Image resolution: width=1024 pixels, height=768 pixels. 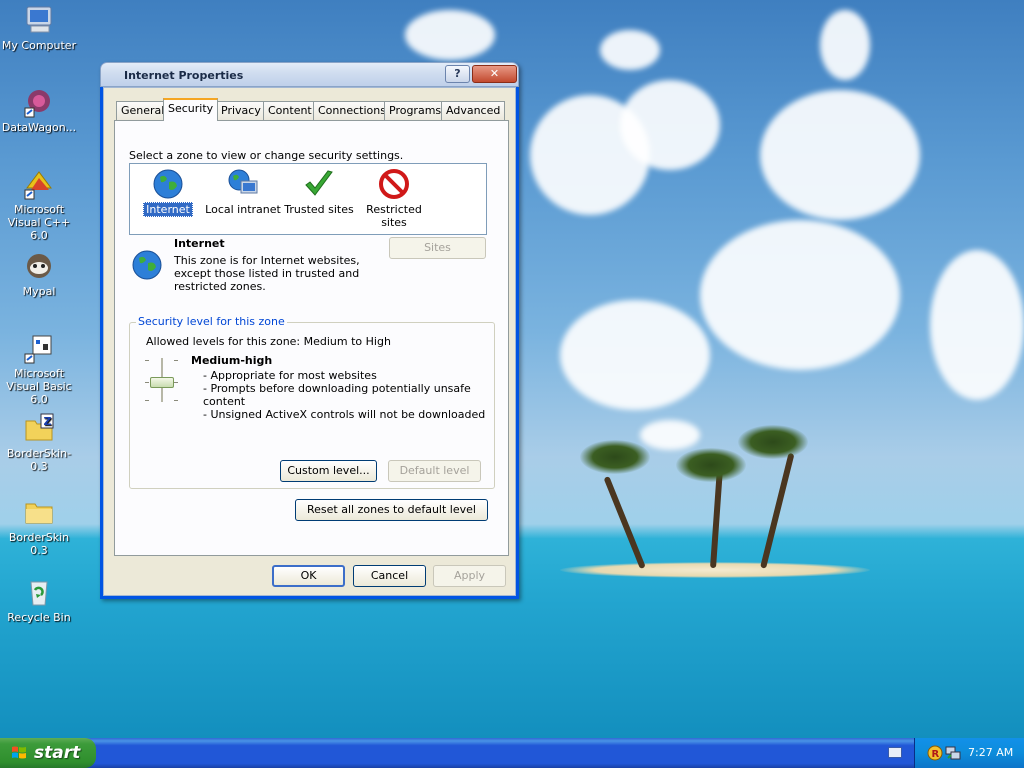 I want to click on default-level-button: Default level, so click(x=434, y=471).